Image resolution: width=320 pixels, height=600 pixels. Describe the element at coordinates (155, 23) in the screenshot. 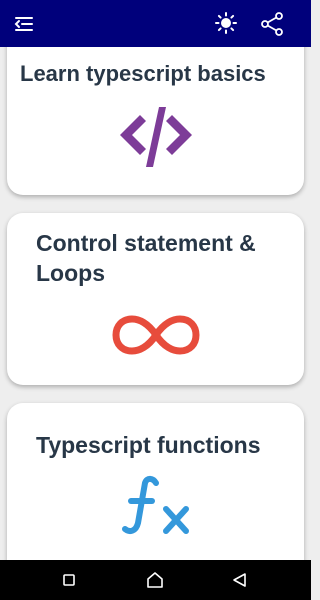

I see `app-bar` at that location.